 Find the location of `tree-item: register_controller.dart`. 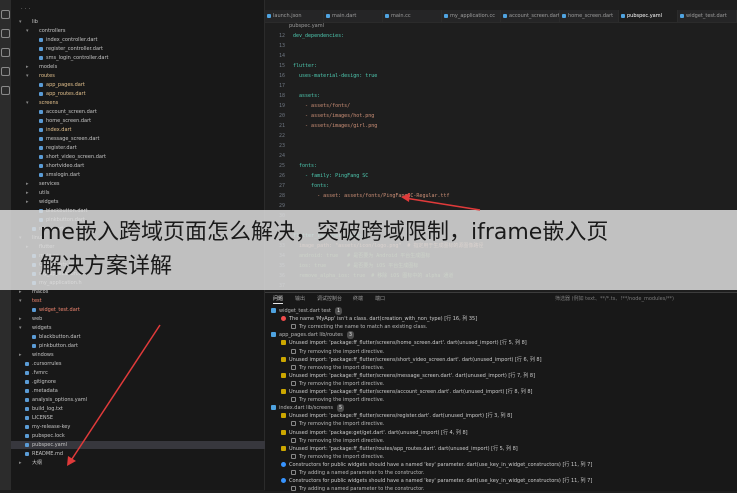

tree-item: register_controller.dart is located at coordinates (57, 49).